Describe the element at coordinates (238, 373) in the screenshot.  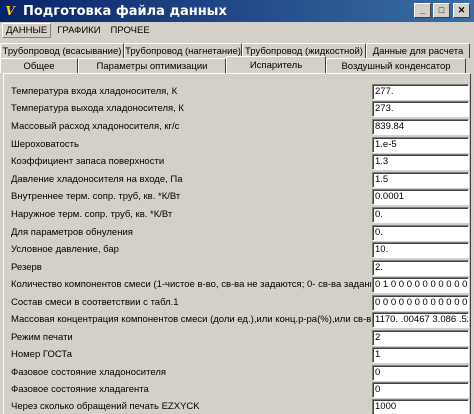
I see `param-row: Фазовое состояние хладоносителя 0` at that location.